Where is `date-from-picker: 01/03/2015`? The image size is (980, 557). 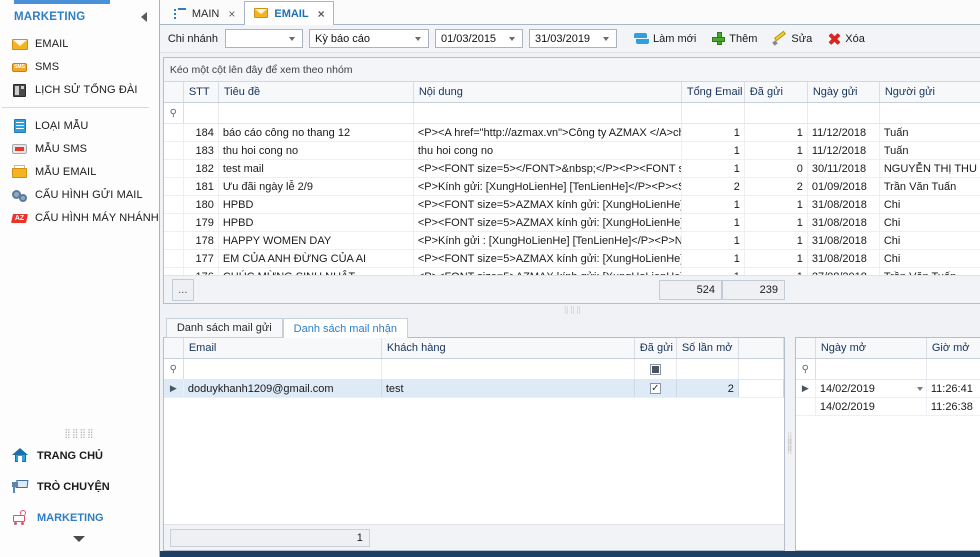 date-from-picker: 01/03/2015 is located at coordinates (479, 38).